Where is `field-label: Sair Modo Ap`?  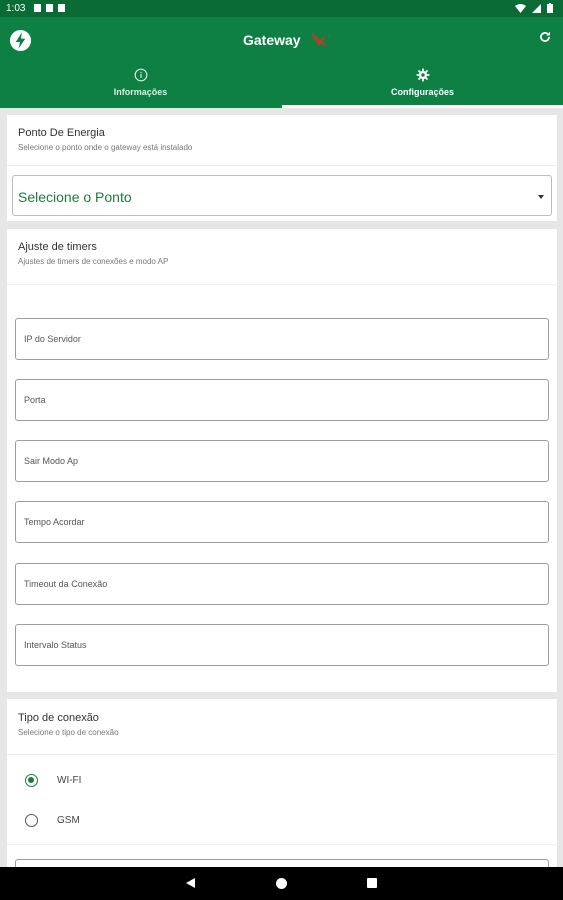 field-label: Sair Modo Ap is located at coordinates (51, 461).